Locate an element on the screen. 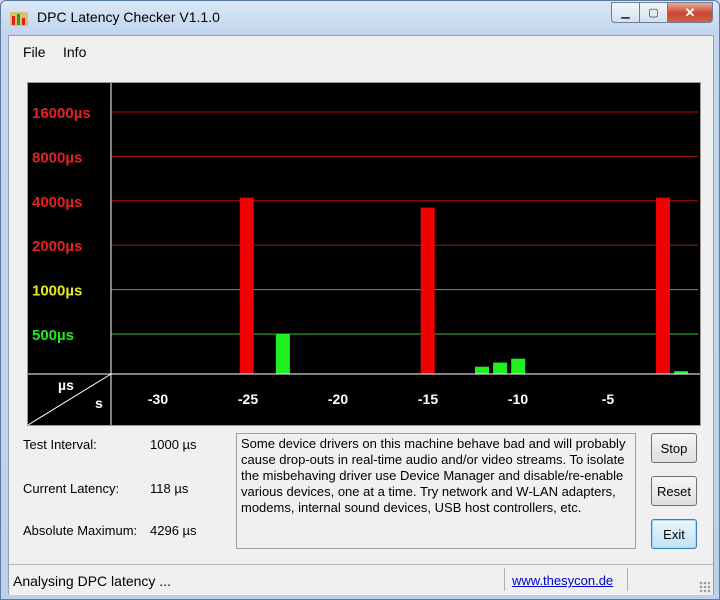 This screenshot has width=720, height=600. title-bar: DPC Latency Checker V1.1.0 ▁ ▢ ✕ is located at coordinates (360, 18).